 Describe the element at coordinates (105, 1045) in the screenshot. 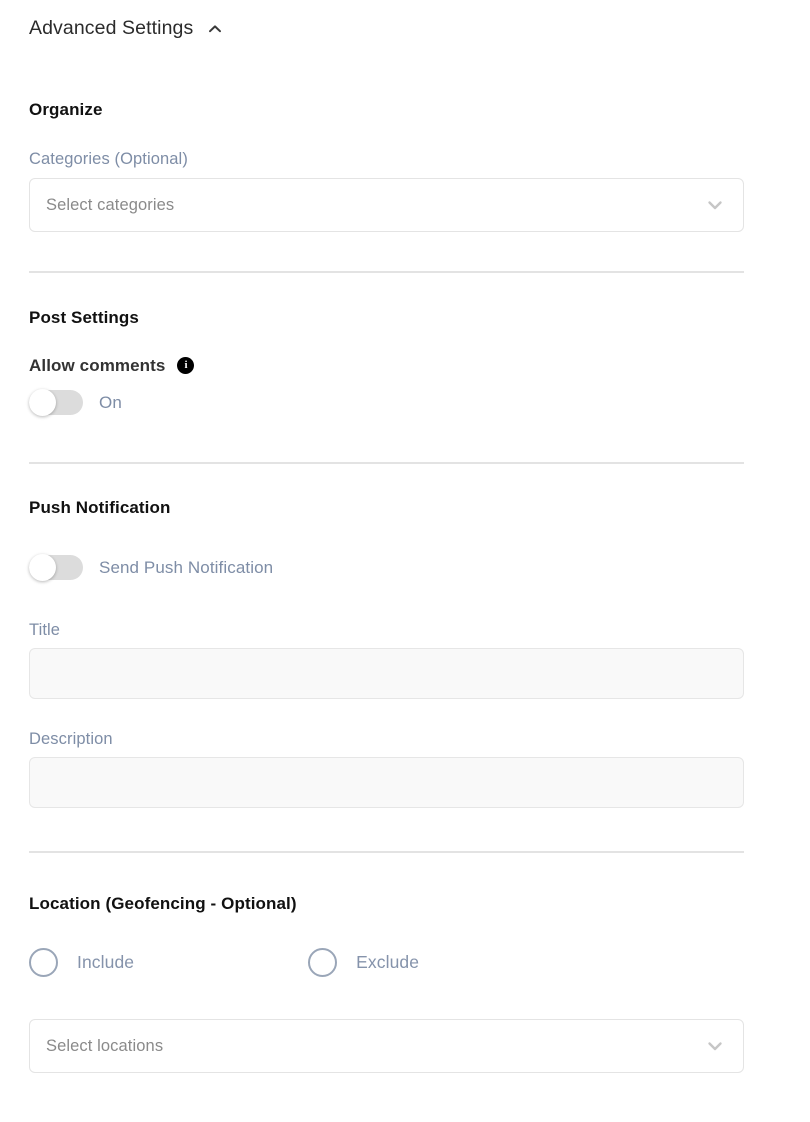

I see `locations-select-placeholder: Select locations` at that location.